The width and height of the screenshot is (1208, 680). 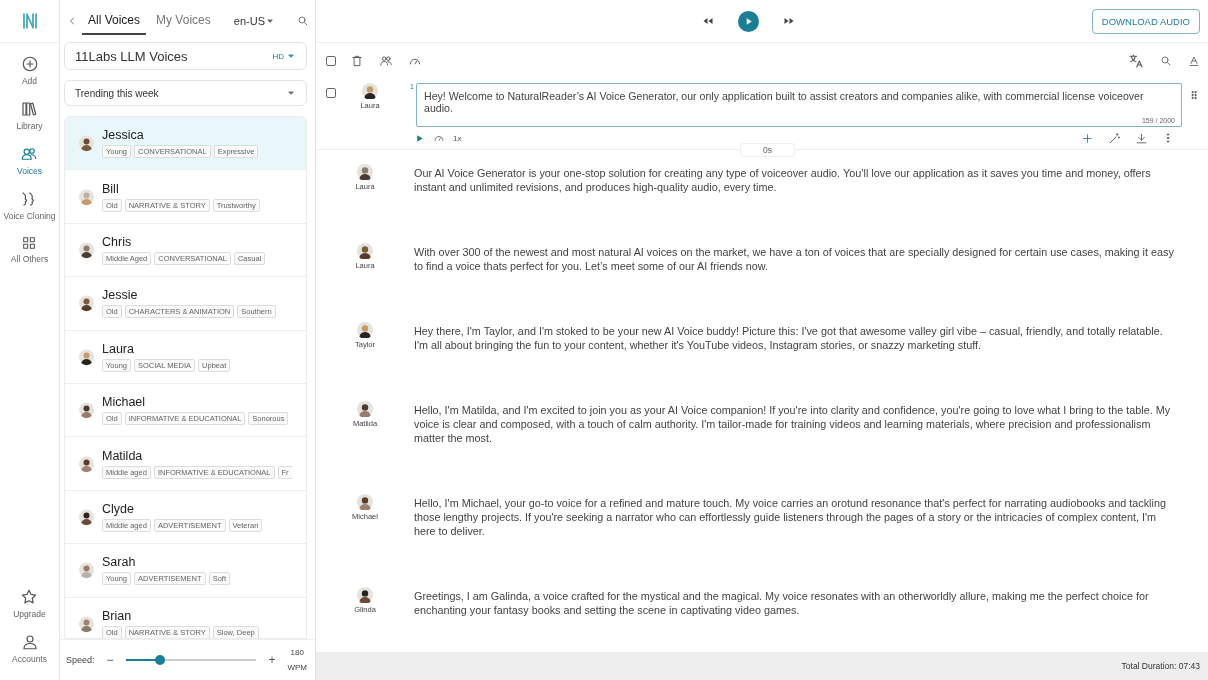 I want to click on person-icon, so click(x=29, y=642).